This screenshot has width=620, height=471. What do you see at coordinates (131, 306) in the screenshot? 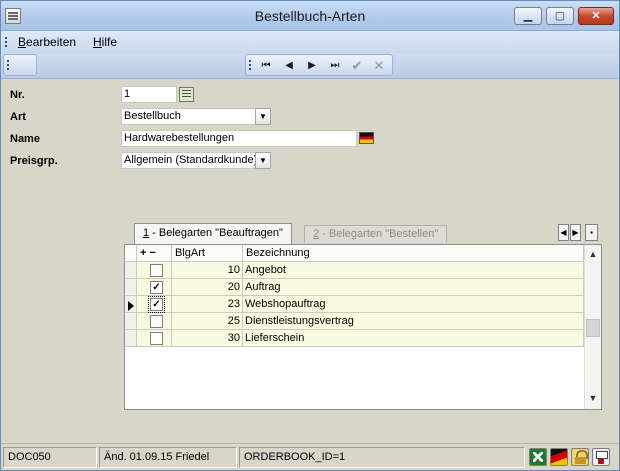
I see `current-row-arrow-icon` at bounding box center [131, 306].